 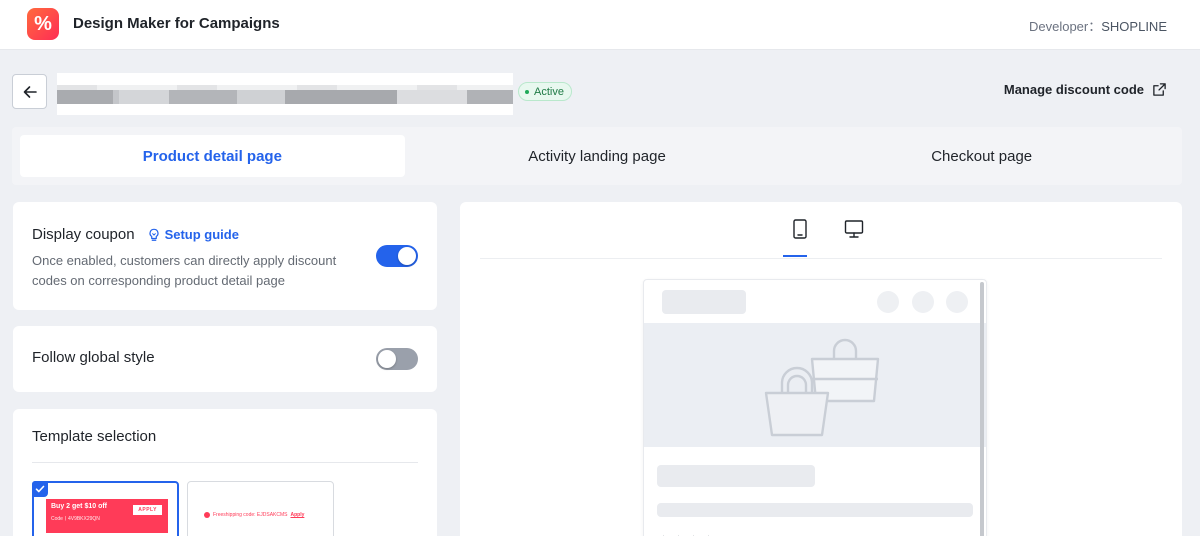 I want to click on setup-guide-label: Setup guide, so click(x=201, y=234).